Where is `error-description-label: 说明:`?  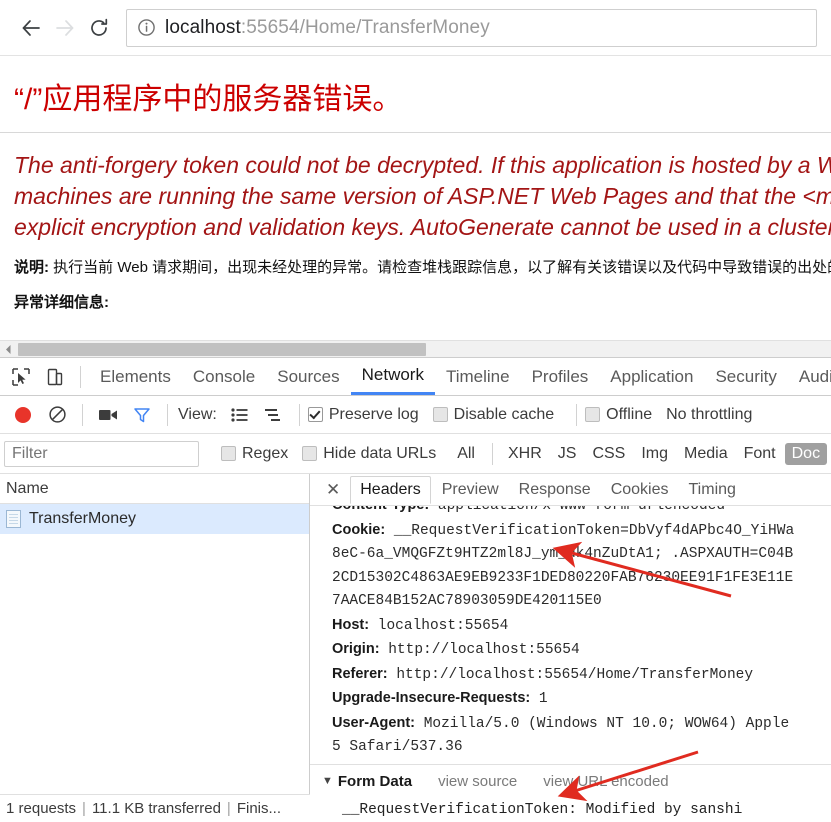
error-description-label: 说明: is located at coordinates (31, 267).